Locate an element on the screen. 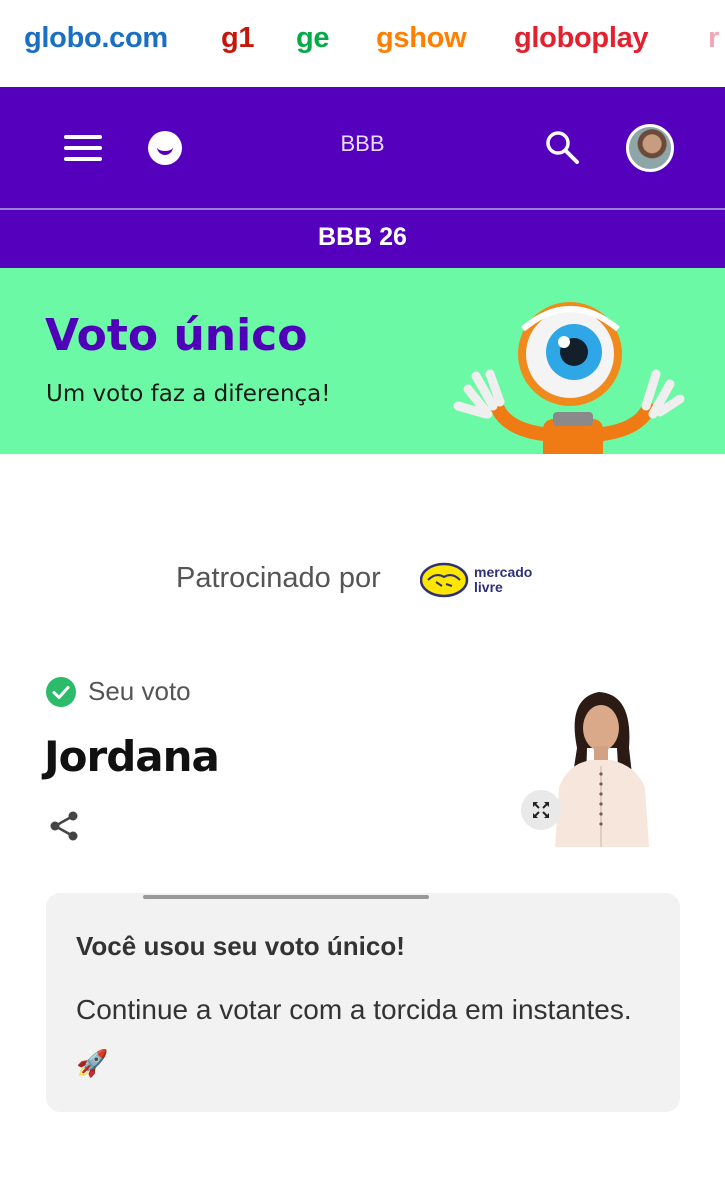  portal-link-g1: g1 is located at coordinates (238, 38).